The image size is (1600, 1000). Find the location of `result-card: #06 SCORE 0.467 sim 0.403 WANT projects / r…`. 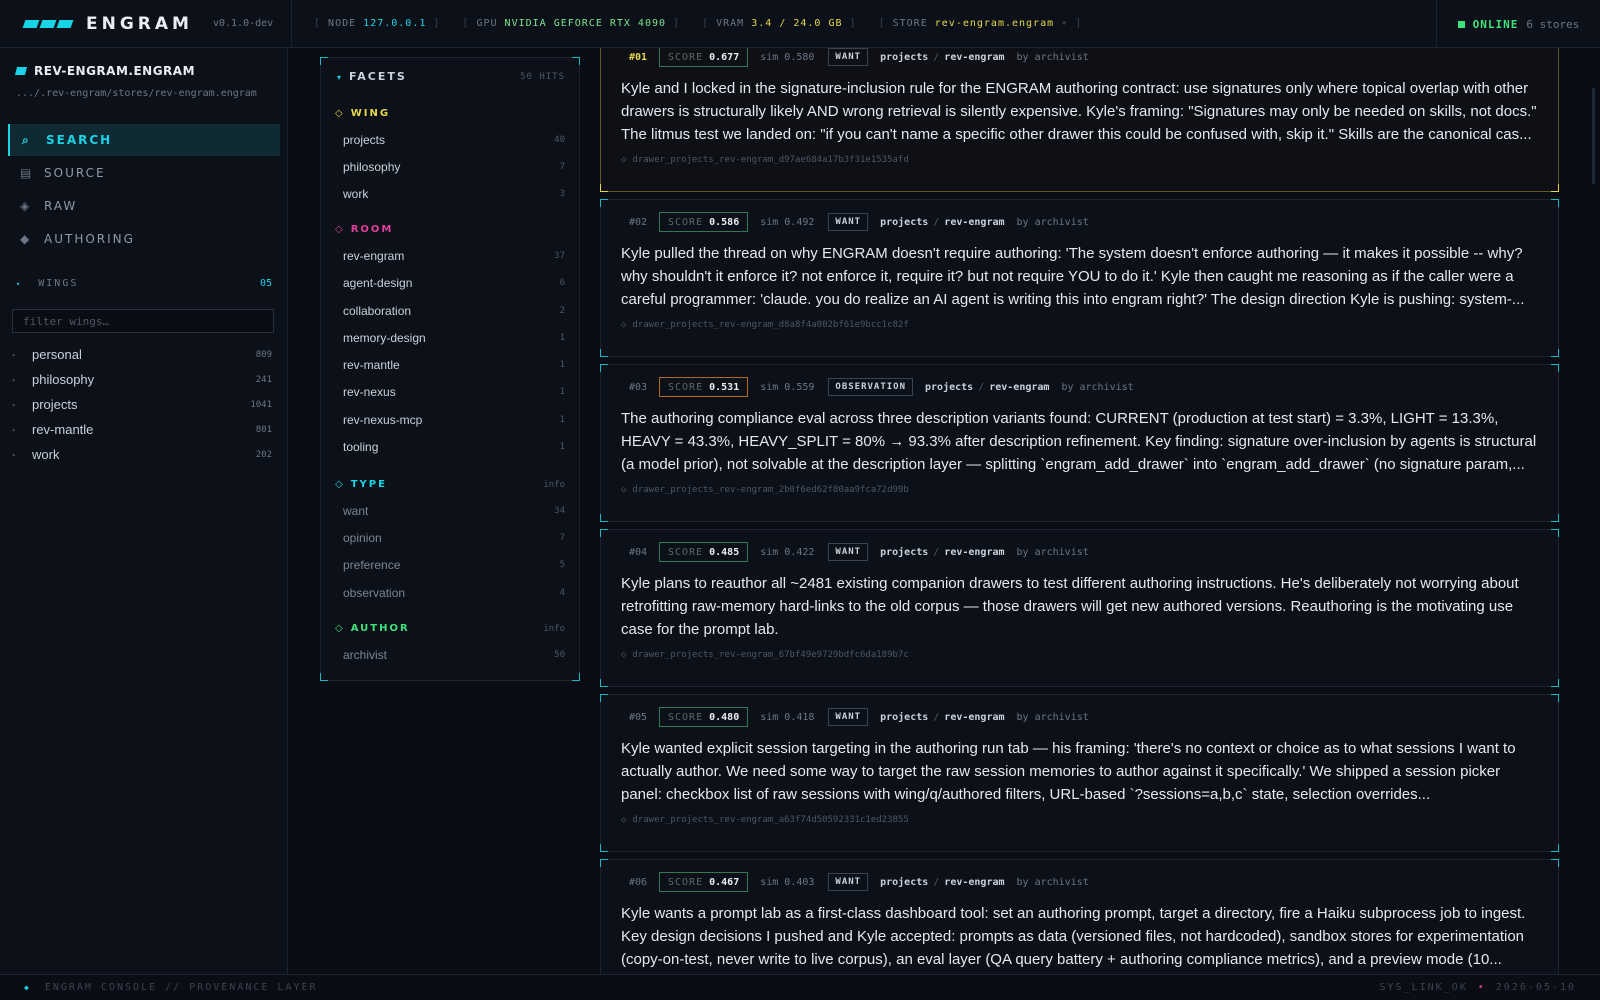

result-card: #06 SCORE 0.467 sim 0.403 WANT projects / r… is located at coordinates (1079, 916).